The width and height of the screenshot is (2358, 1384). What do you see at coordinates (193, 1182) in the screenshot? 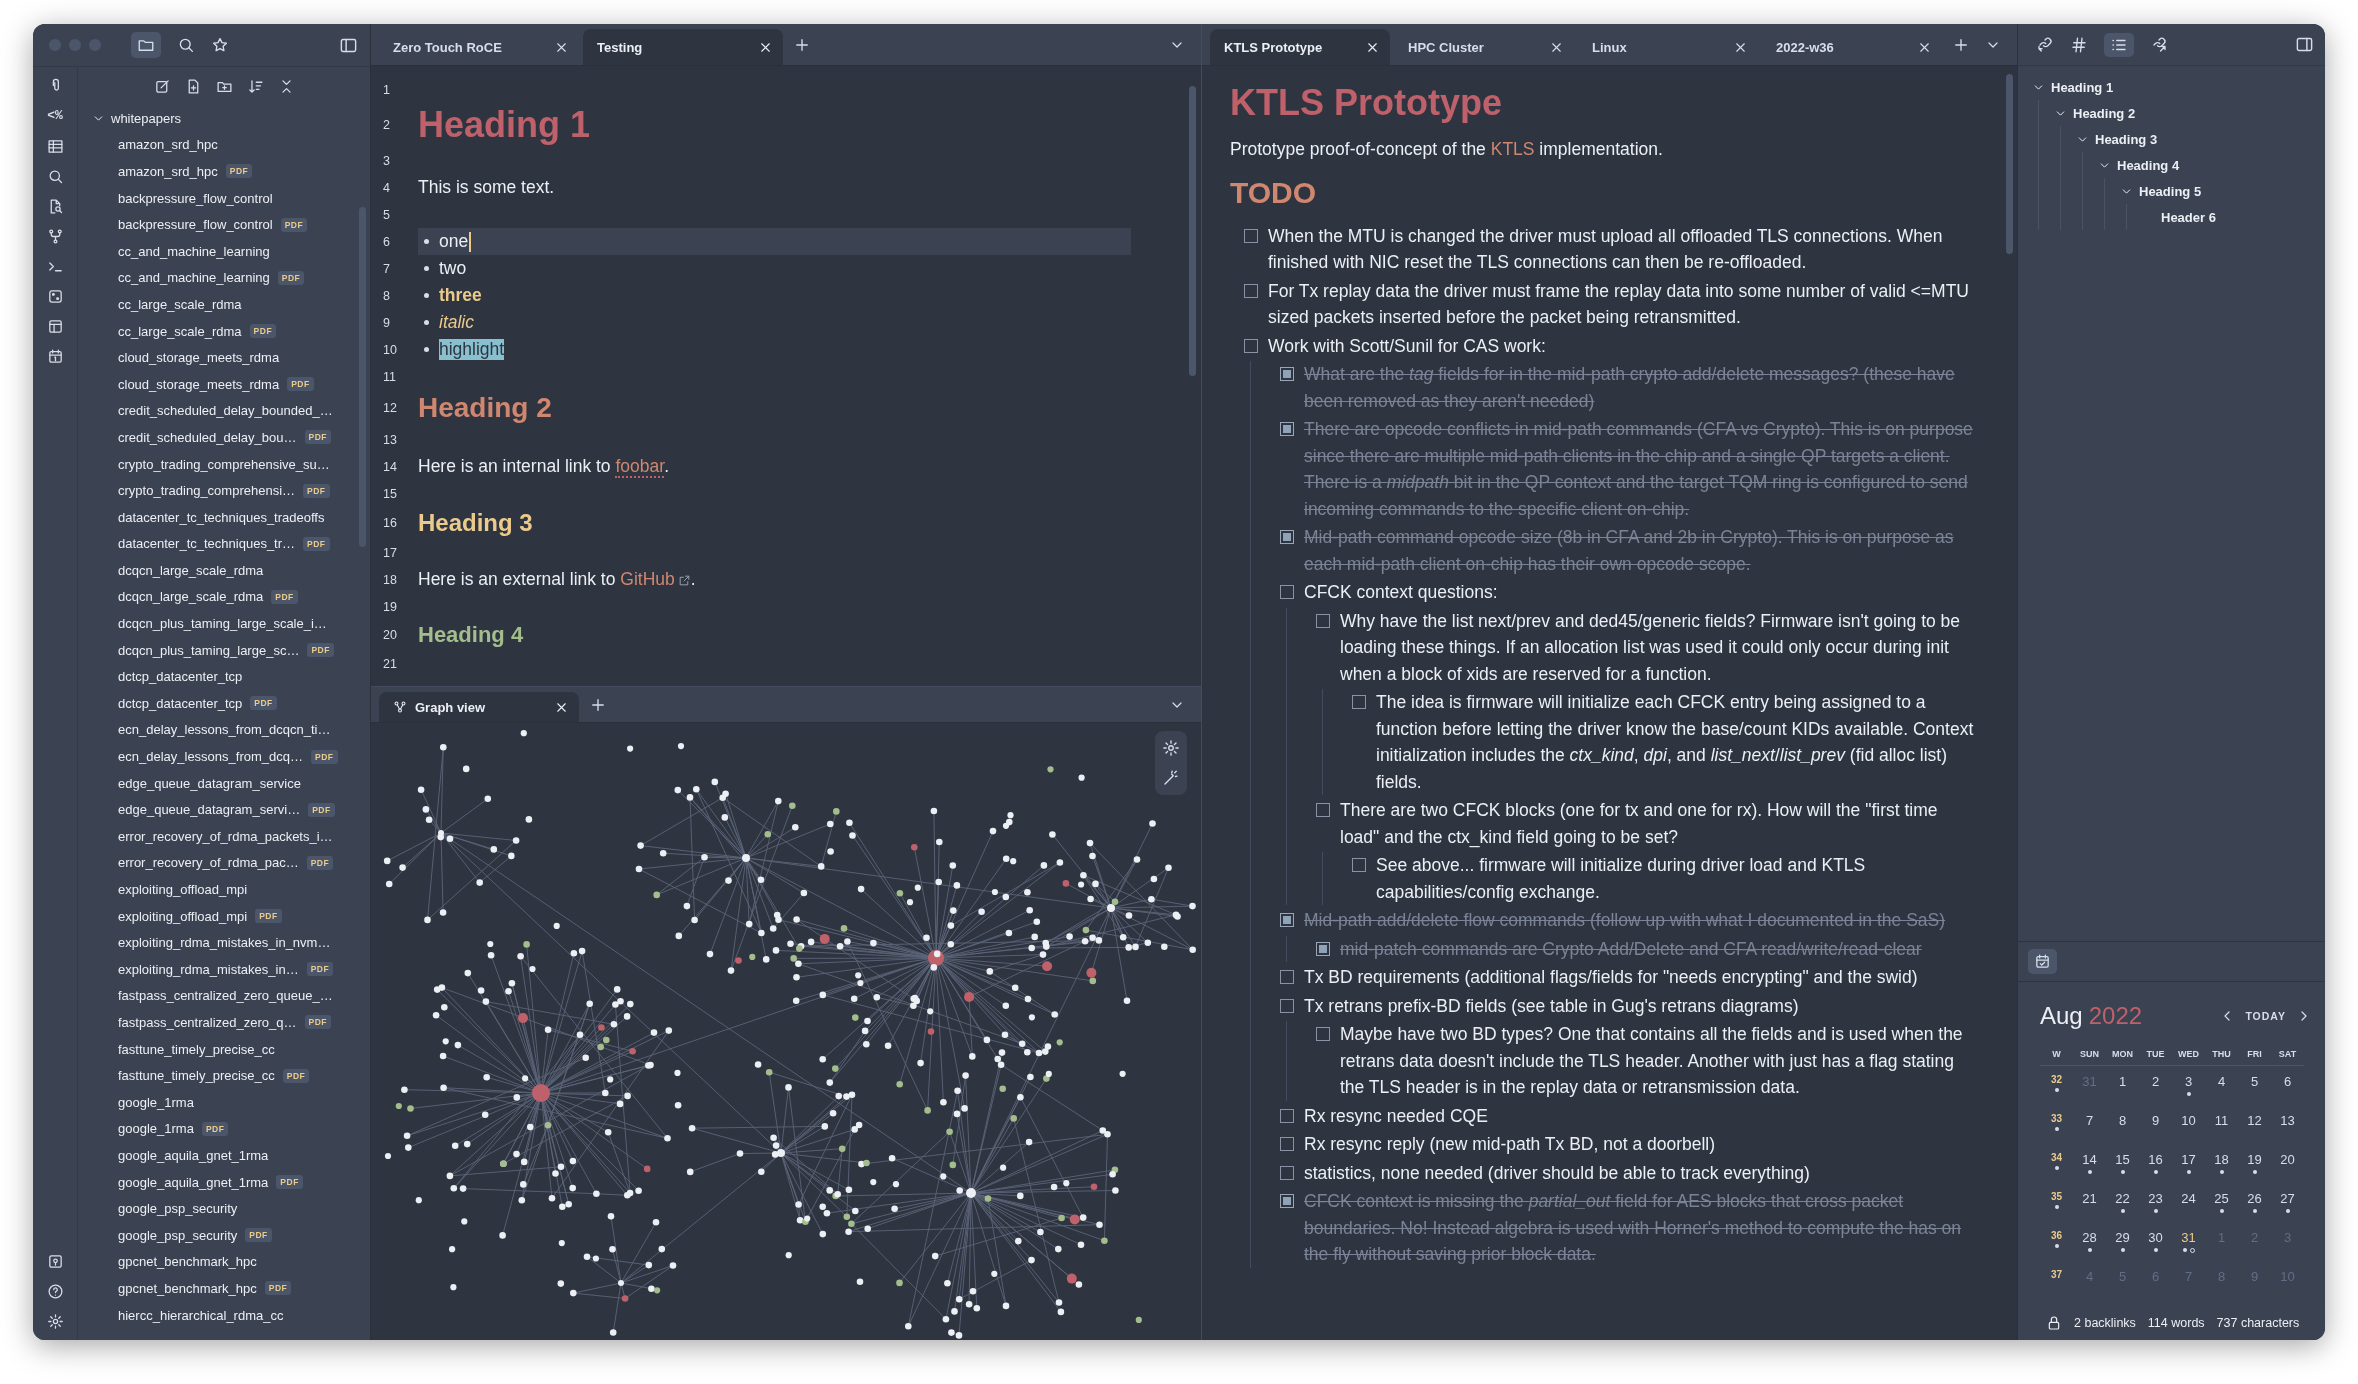
I see `file-name: google_aquila_gnet_1rma` at bounding box center [193, 1182].